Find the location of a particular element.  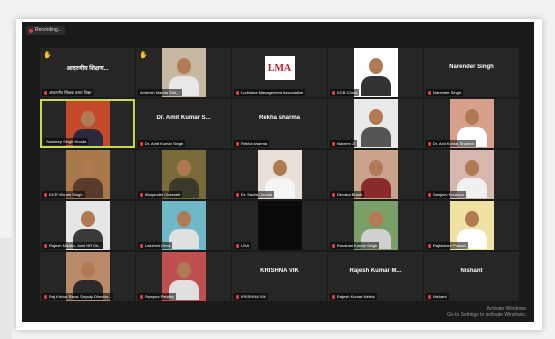

participant-tile: Naveen Ji is located at coordinates (375, 123).